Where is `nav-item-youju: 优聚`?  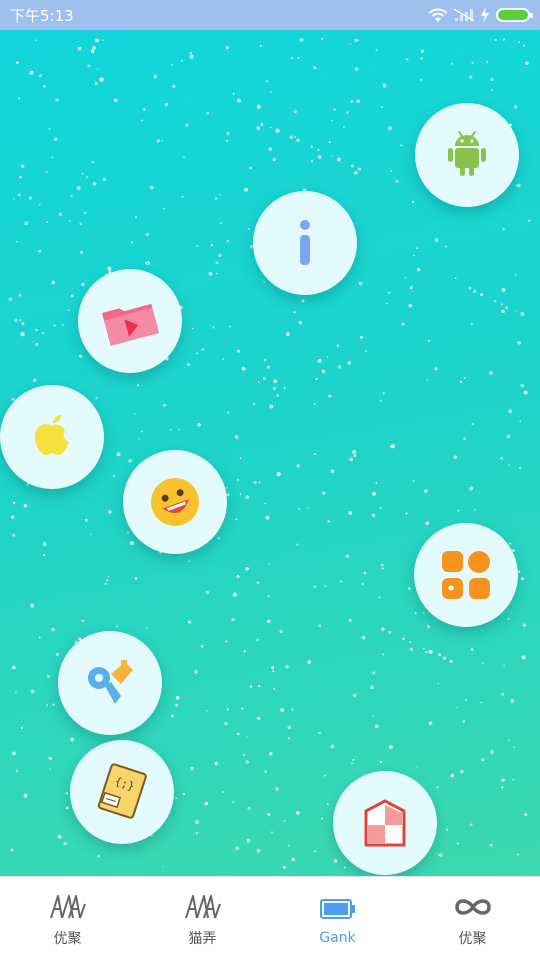
nav-item-youju: 优聚 is located at coordinates (68, 919).